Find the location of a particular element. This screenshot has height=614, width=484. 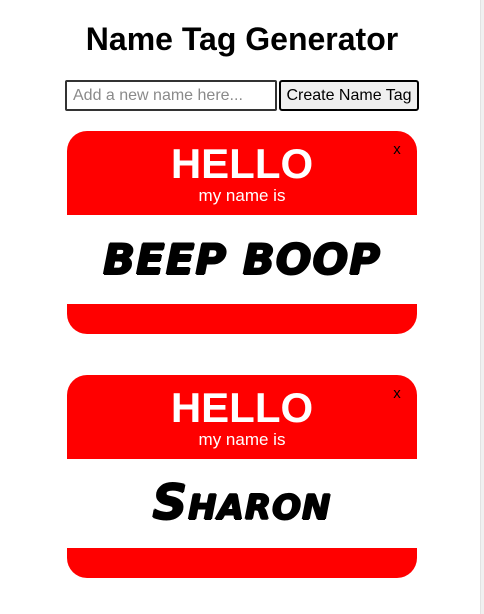

tag-name-text: Sharon is located at coordinates (242, 503).